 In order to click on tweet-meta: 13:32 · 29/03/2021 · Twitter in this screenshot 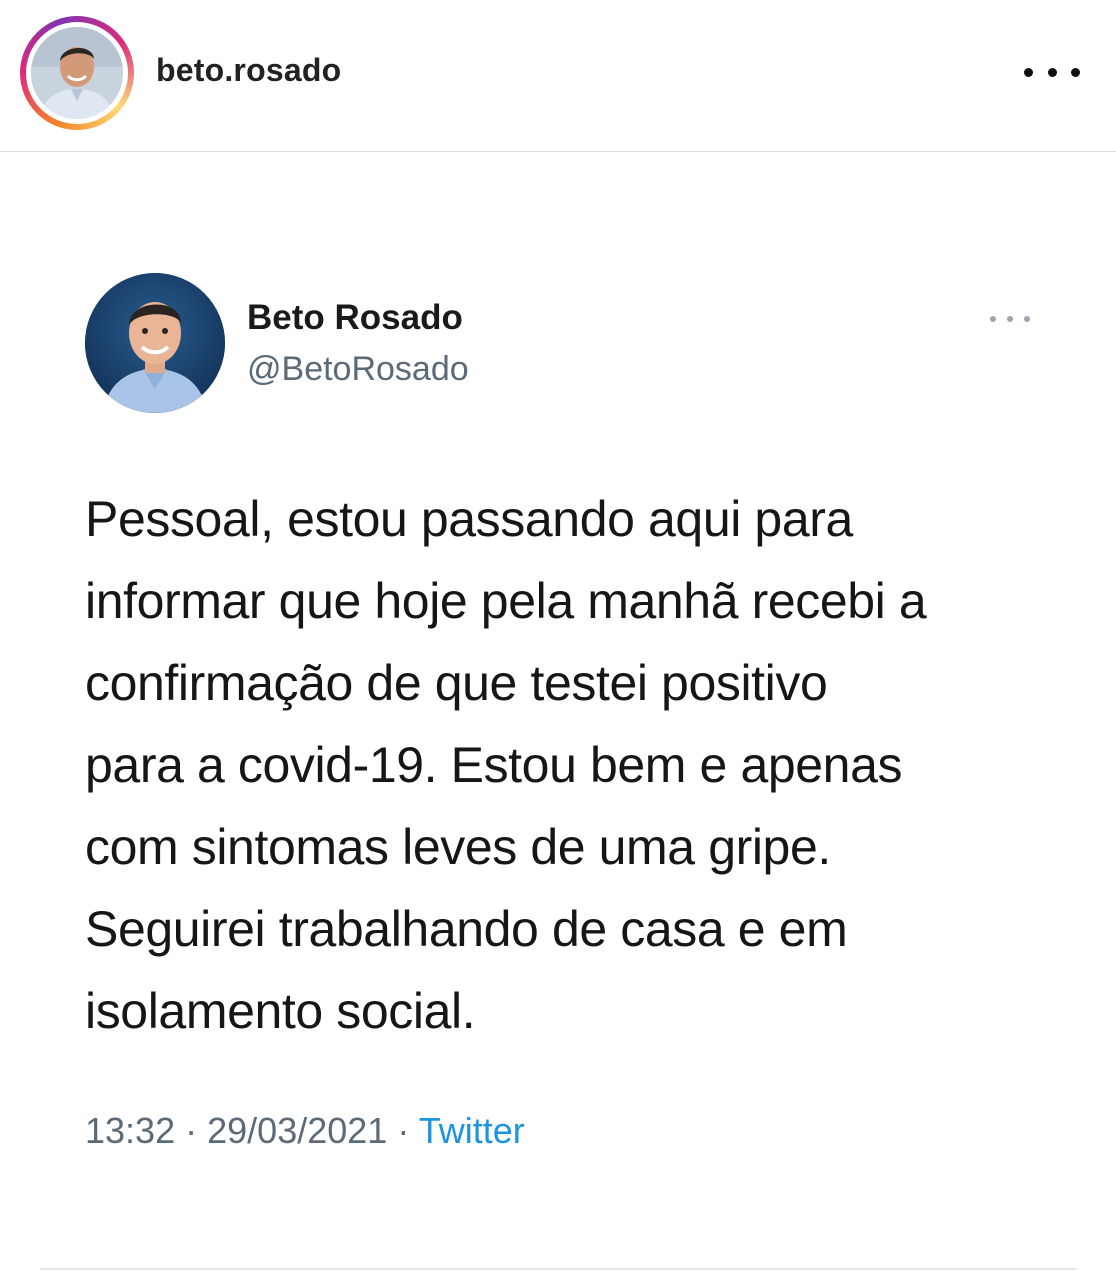, I will do `click(305, 1131)`.